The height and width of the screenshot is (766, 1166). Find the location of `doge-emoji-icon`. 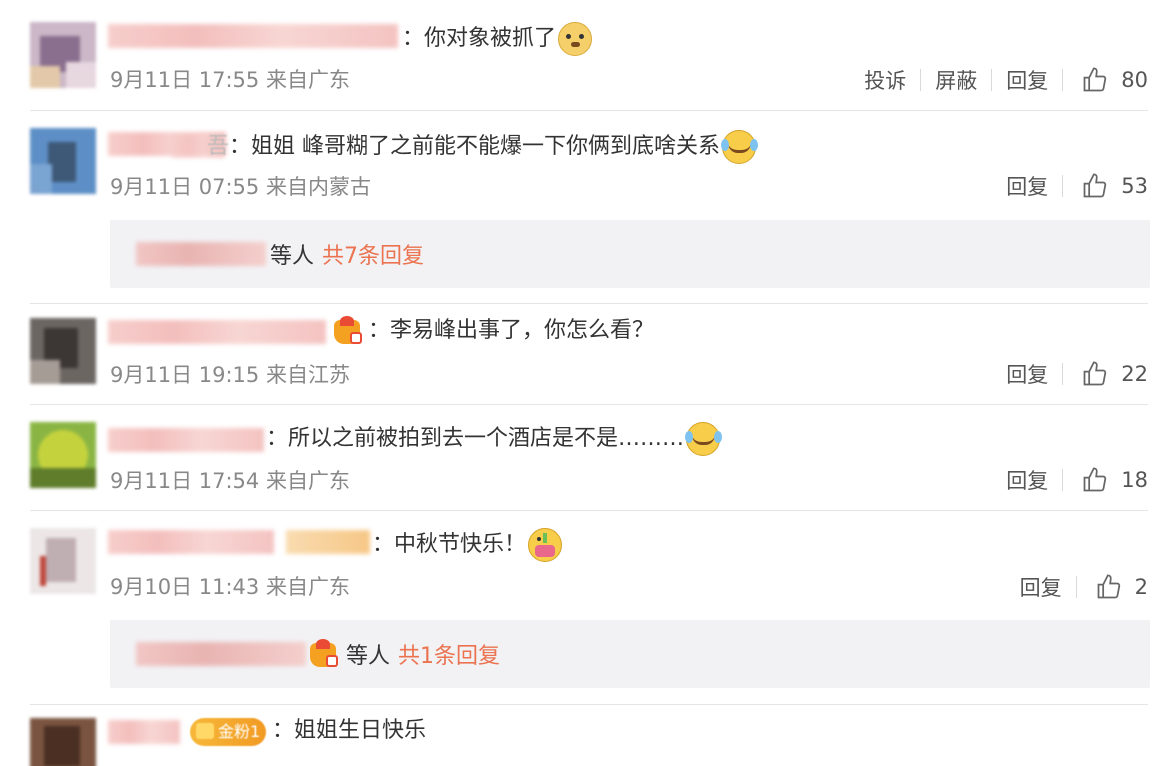

doge-emoji-icon is located at coordinates (575, 39).